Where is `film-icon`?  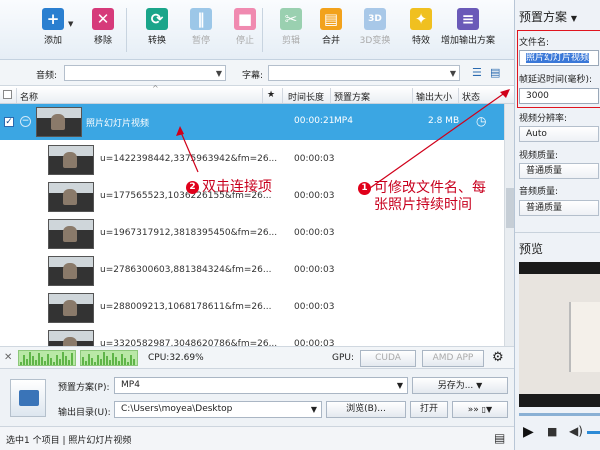
film-icon is located at coordinates (28, 398).